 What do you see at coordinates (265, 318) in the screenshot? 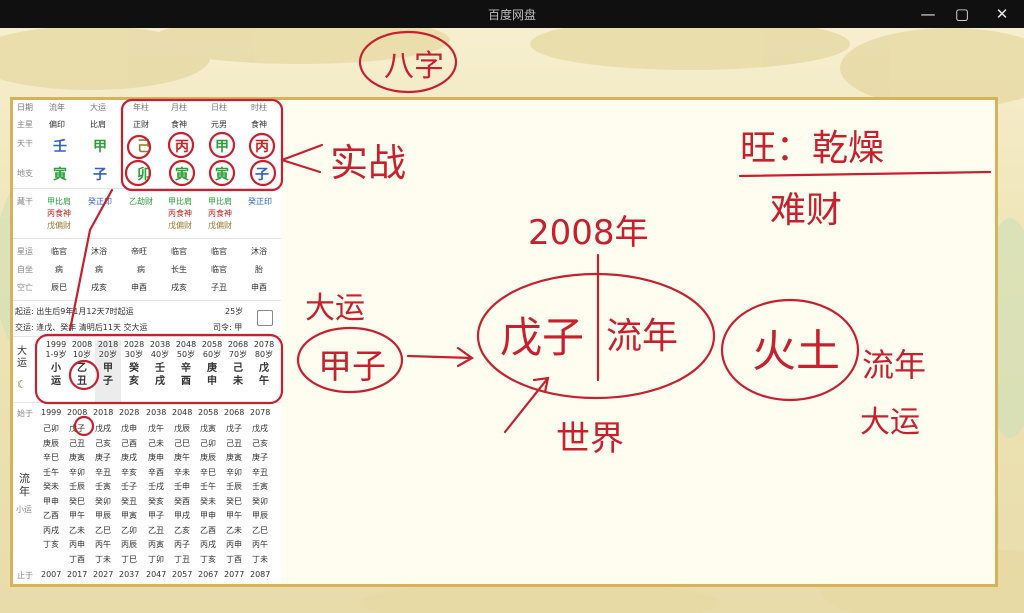
I see `calendar-icon` at bounding box center [265, 318].